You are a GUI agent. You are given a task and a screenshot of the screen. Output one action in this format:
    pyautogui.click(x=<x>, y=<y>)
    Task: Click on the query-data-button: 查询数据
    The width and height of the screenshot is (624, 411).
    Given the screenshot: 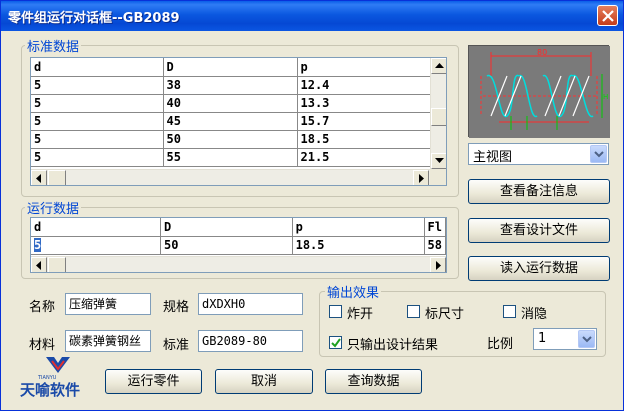 What is the action you would take?
    pyautogui.click(x=373, y=381)
    